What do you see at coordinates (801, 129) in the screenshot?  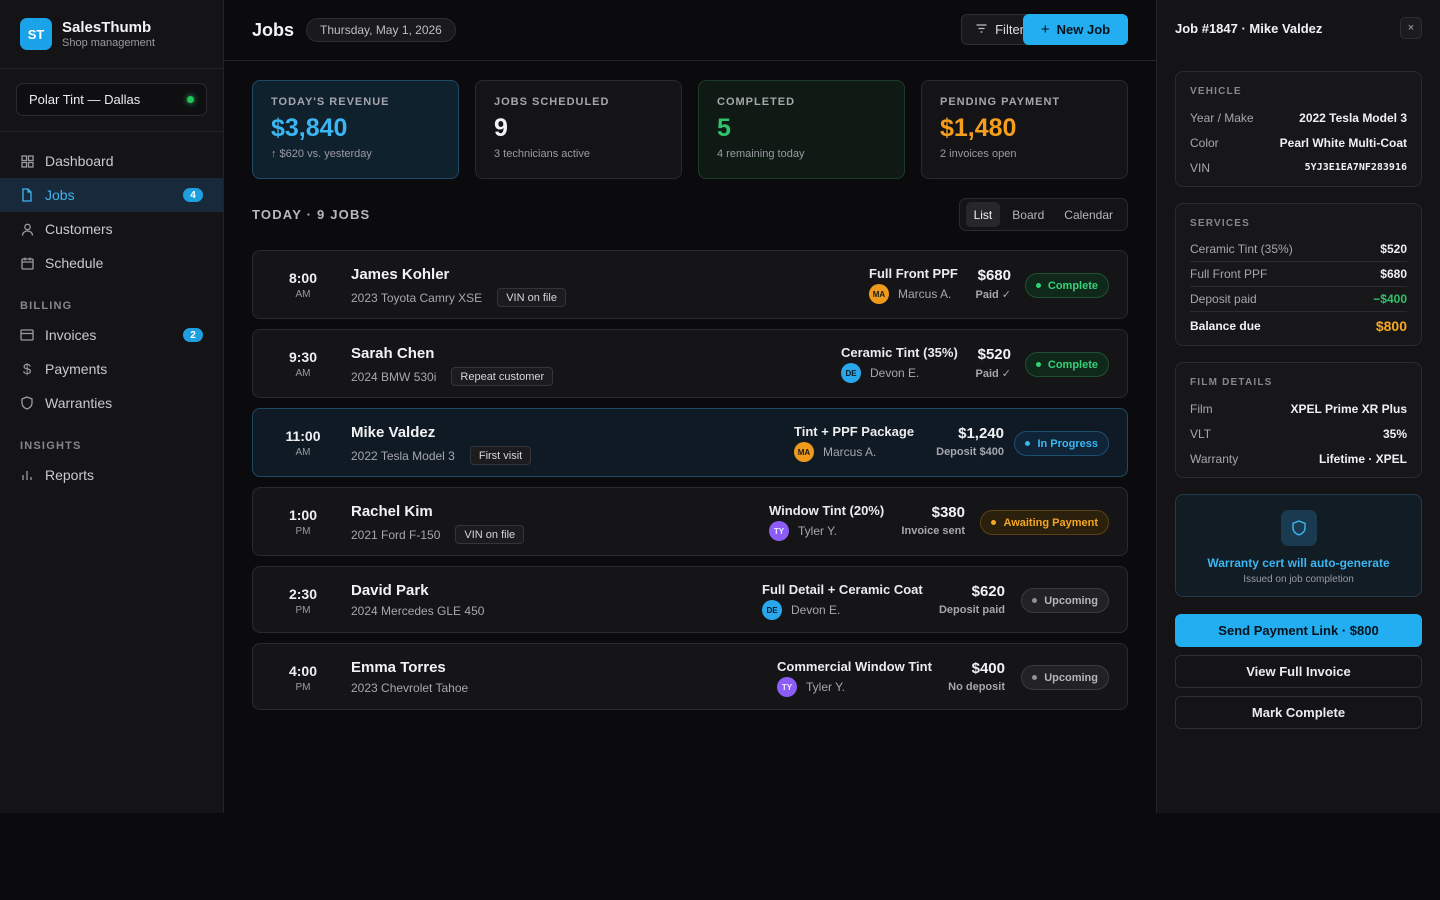 I see `stat-card-completed: COMPLETED 5 4 remaining today` at bounding box center [801, 129].